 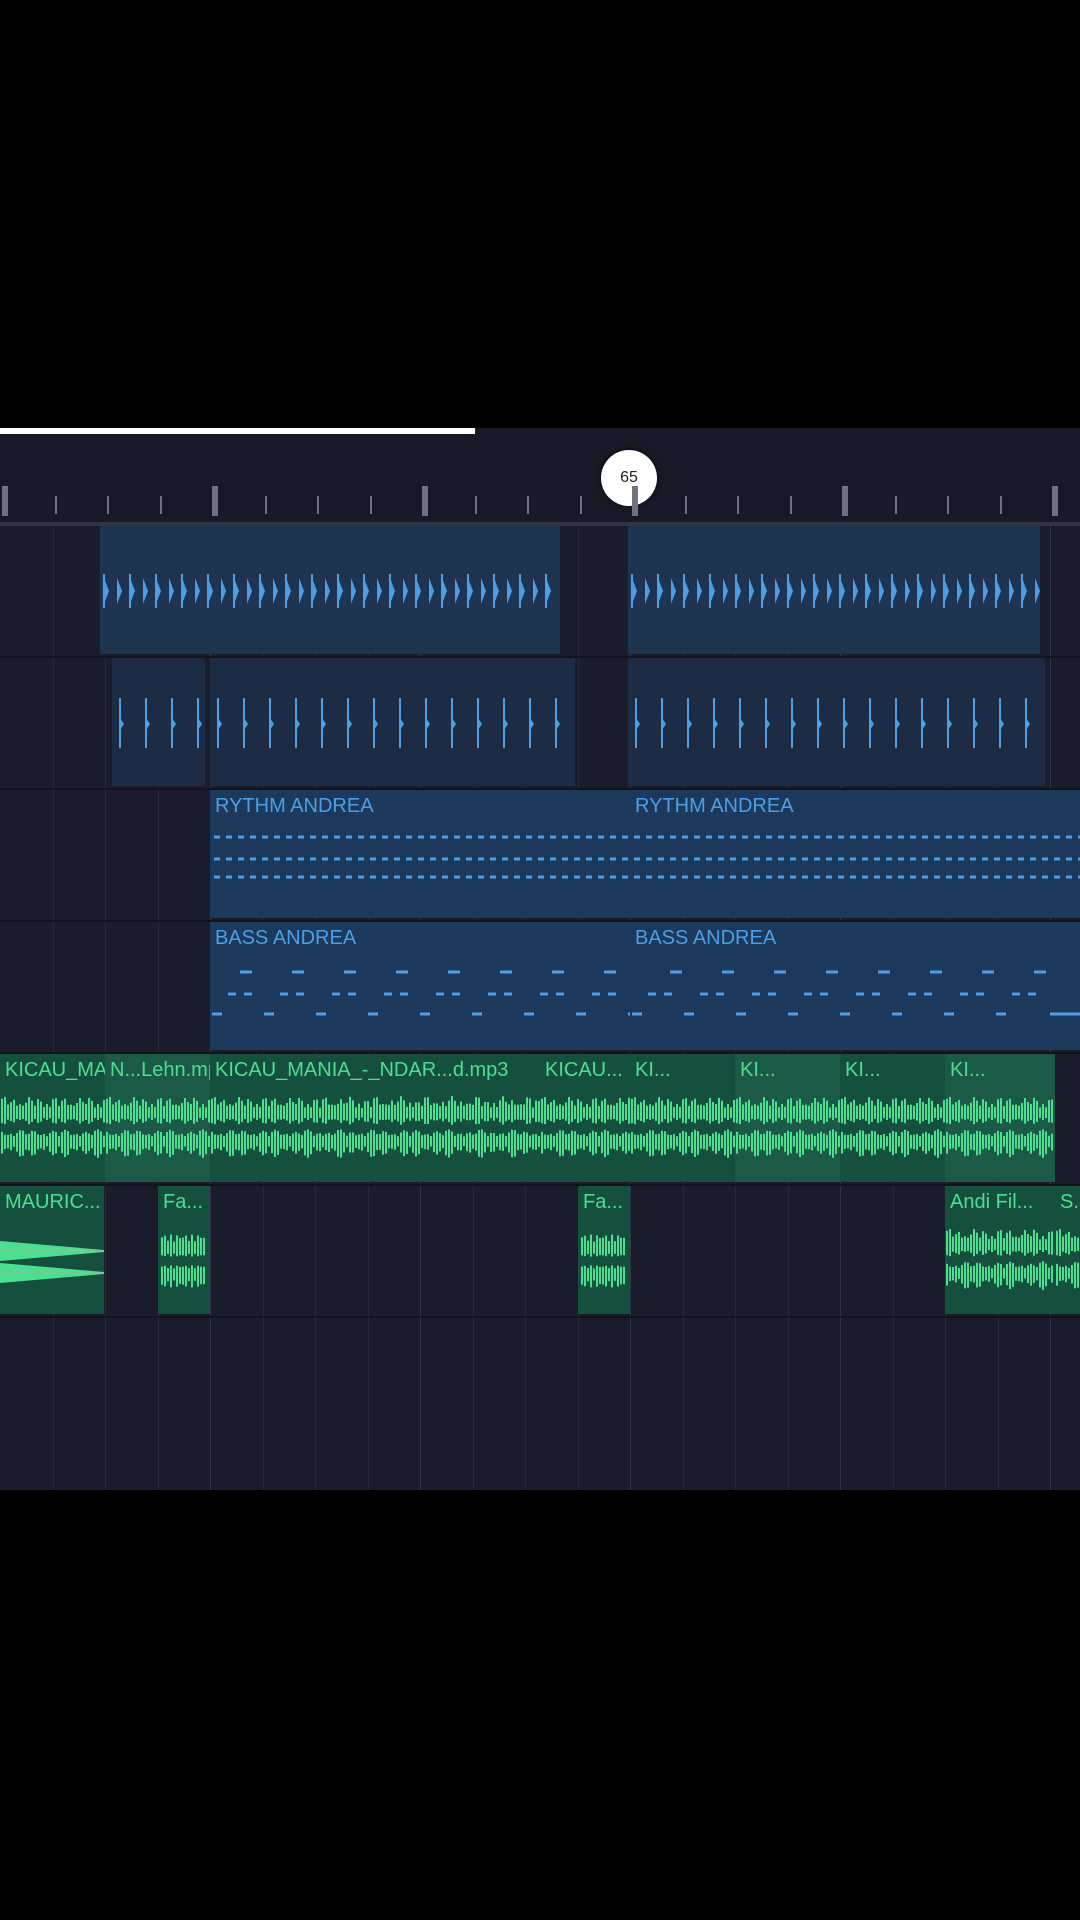 I want to click on playhead-marker: 65, so click(x=629, y=478).